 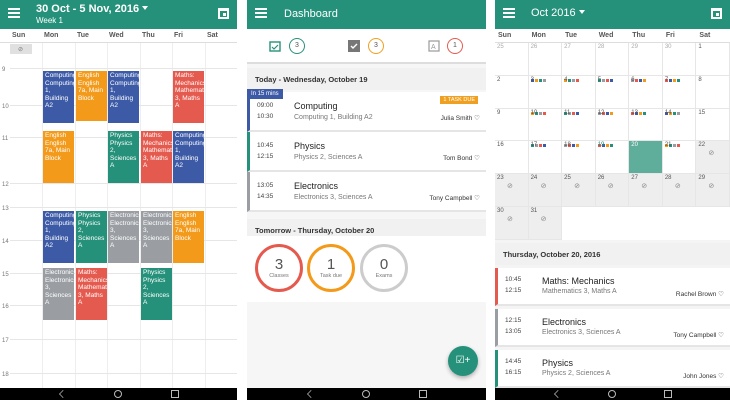 I want to click on month-day-cell: 7, so click(x=679, y=95).